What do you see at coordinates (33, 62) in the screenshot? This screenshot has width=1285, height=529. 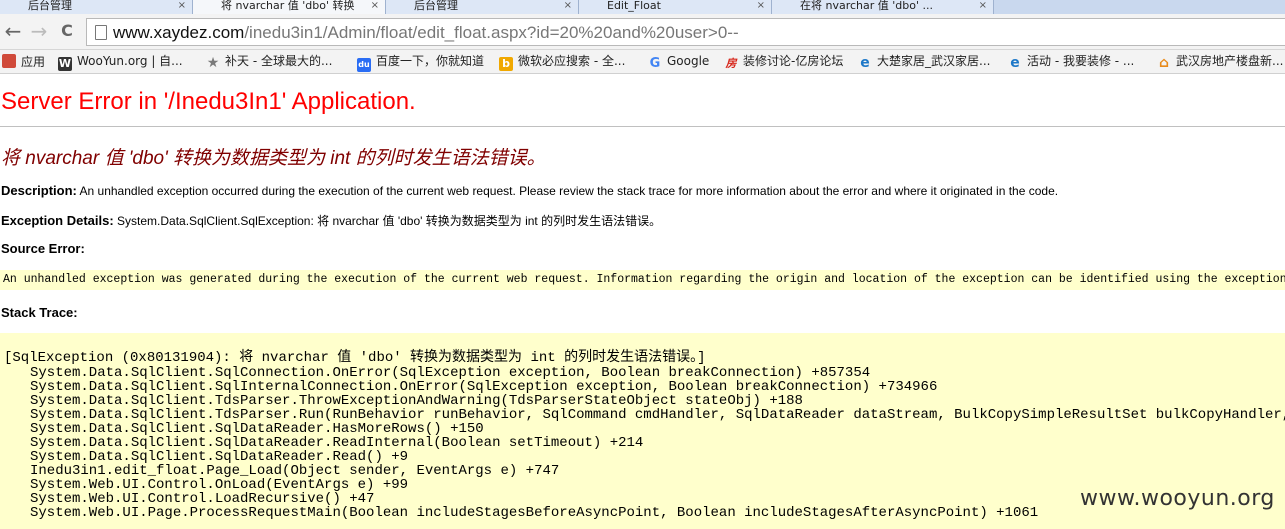 I see `bookmark-label: 应用` at bounding box center [33, 62].